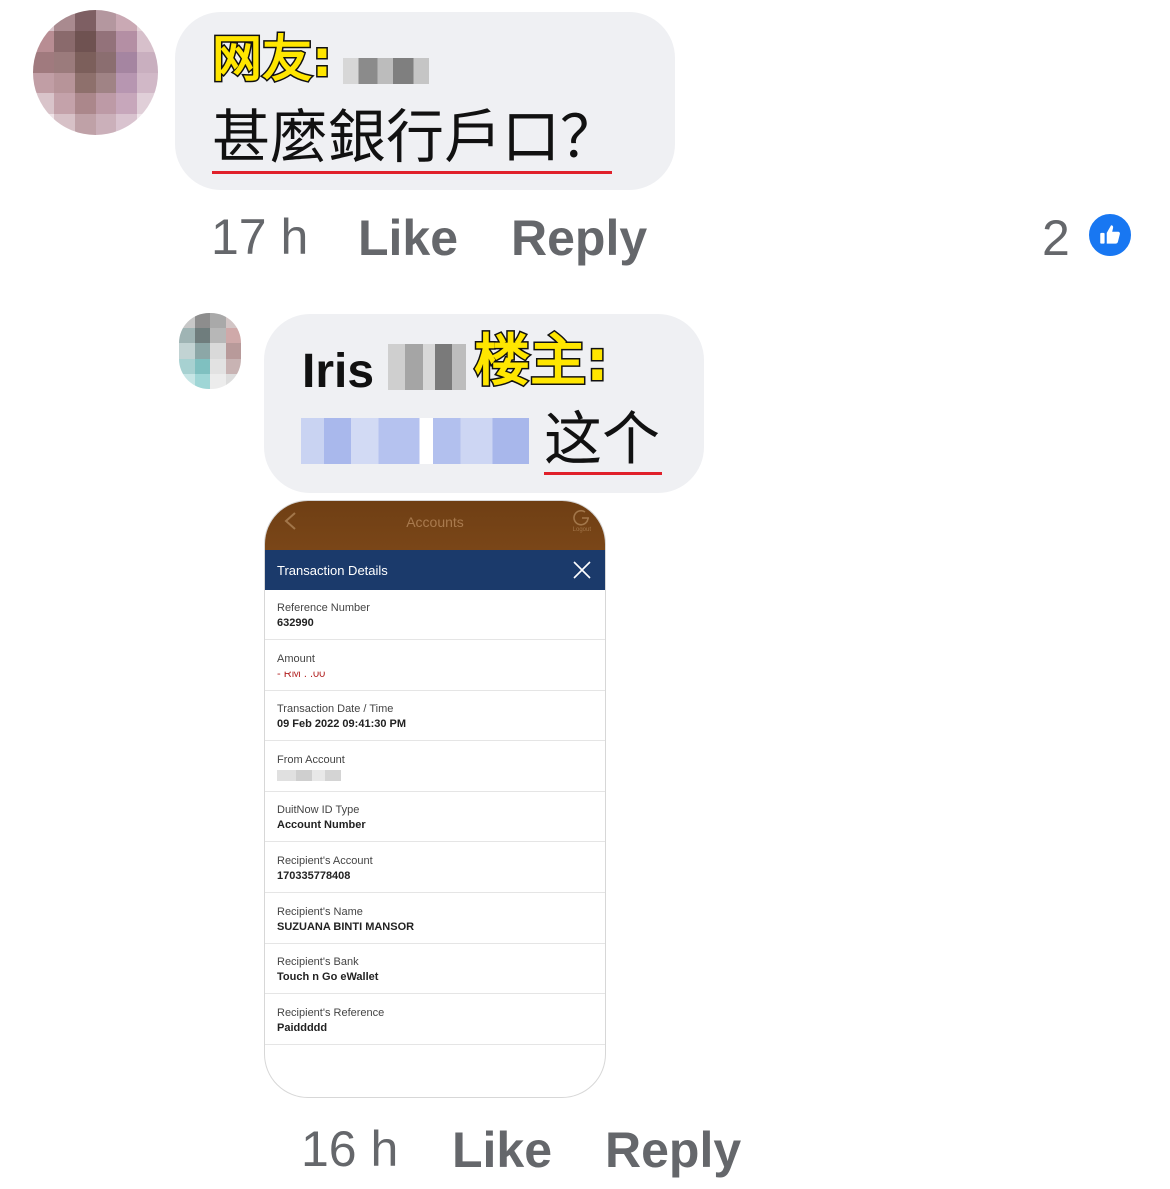  I want to click on transaction-row: Recipient's Account 170335778408, so click(435, 868).